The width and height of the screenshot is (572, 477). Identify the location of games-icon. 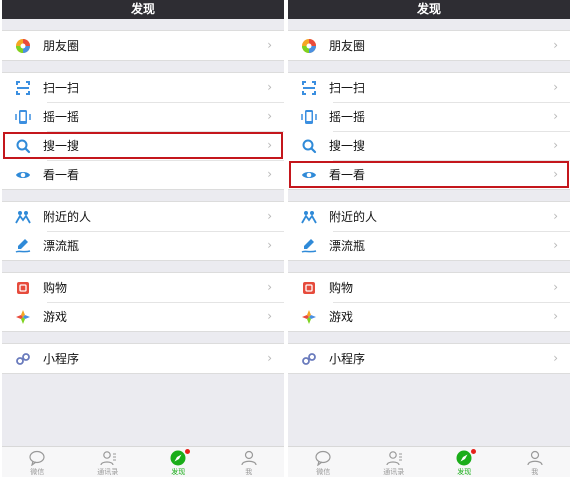
(23, 317).